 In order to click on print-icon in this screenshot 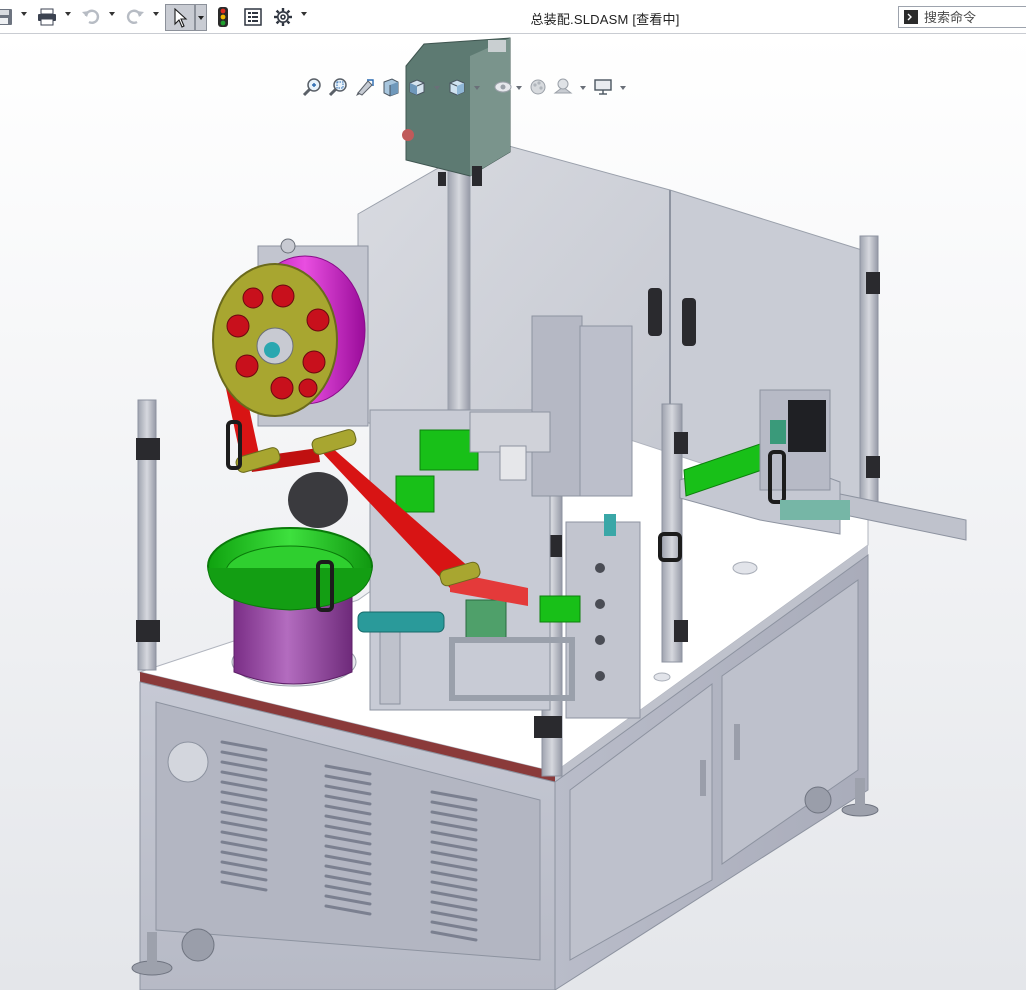, I will do `click(47, 17)`.